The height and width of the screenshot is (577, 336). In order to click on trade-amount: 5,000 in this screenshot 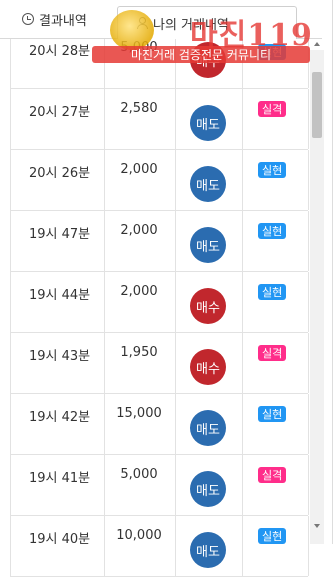, I will do `click(139, 474)`.